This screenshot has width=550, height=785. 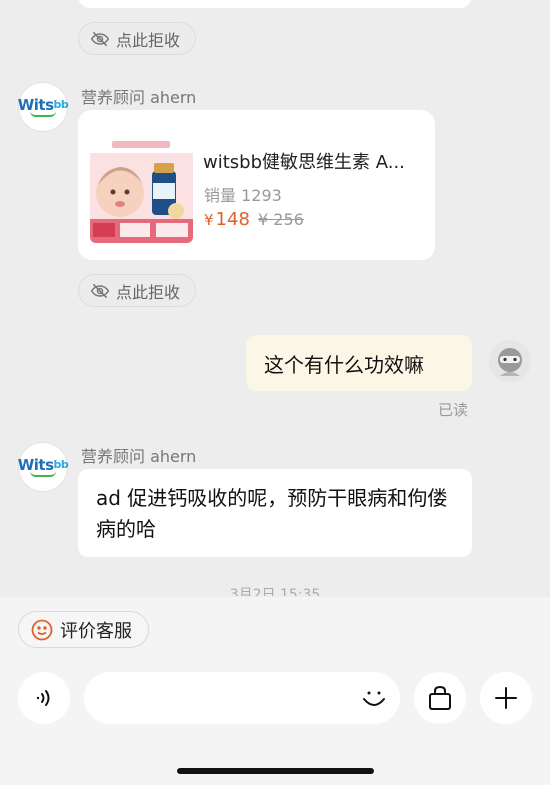 What do you see at coordinates (275, 771) in the screenshot?
I see `home-indicator` at bounding box center [275, 771].